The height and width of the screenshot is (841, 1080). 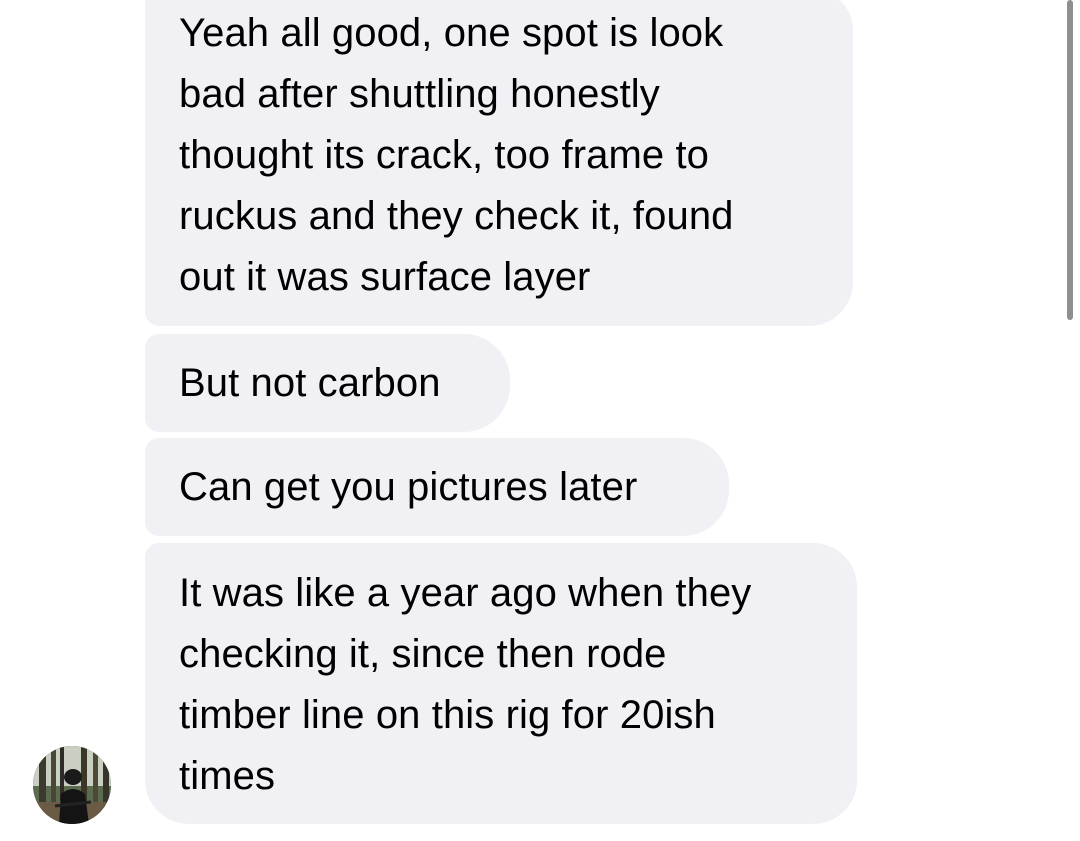 What do you see at coordinates (437, 487) in the screenshot?
I see `incoming-message-bubble: Can get you pictures later` at bounding box center [437, 487].